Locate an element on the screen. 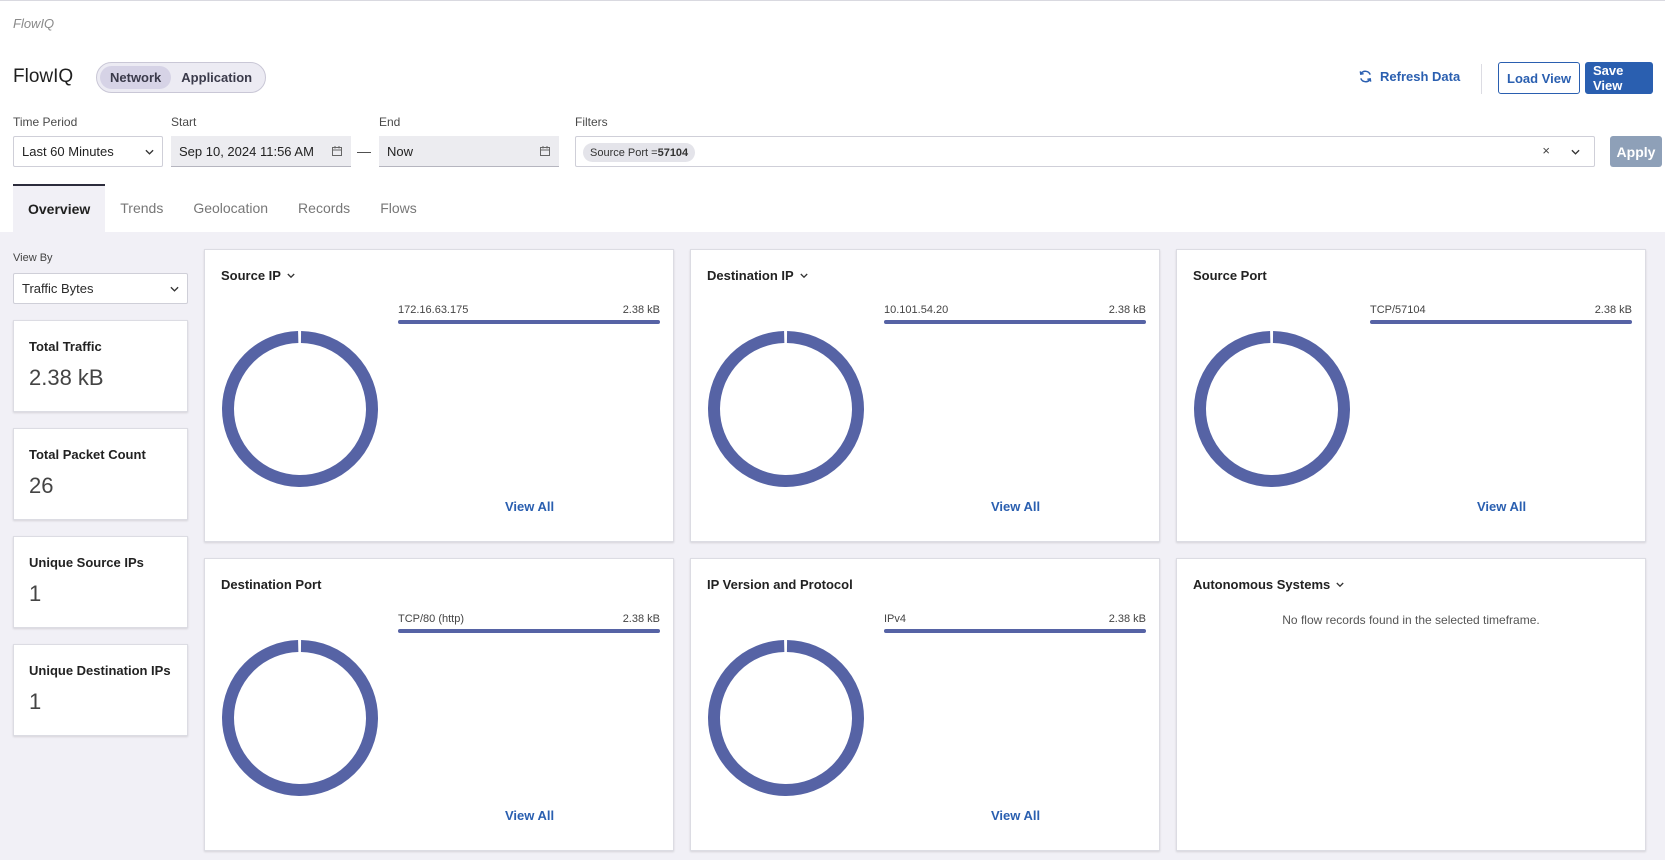  bar-row-labels: TCP/57104 2.38 kB is located at coordinates (1501, 310).